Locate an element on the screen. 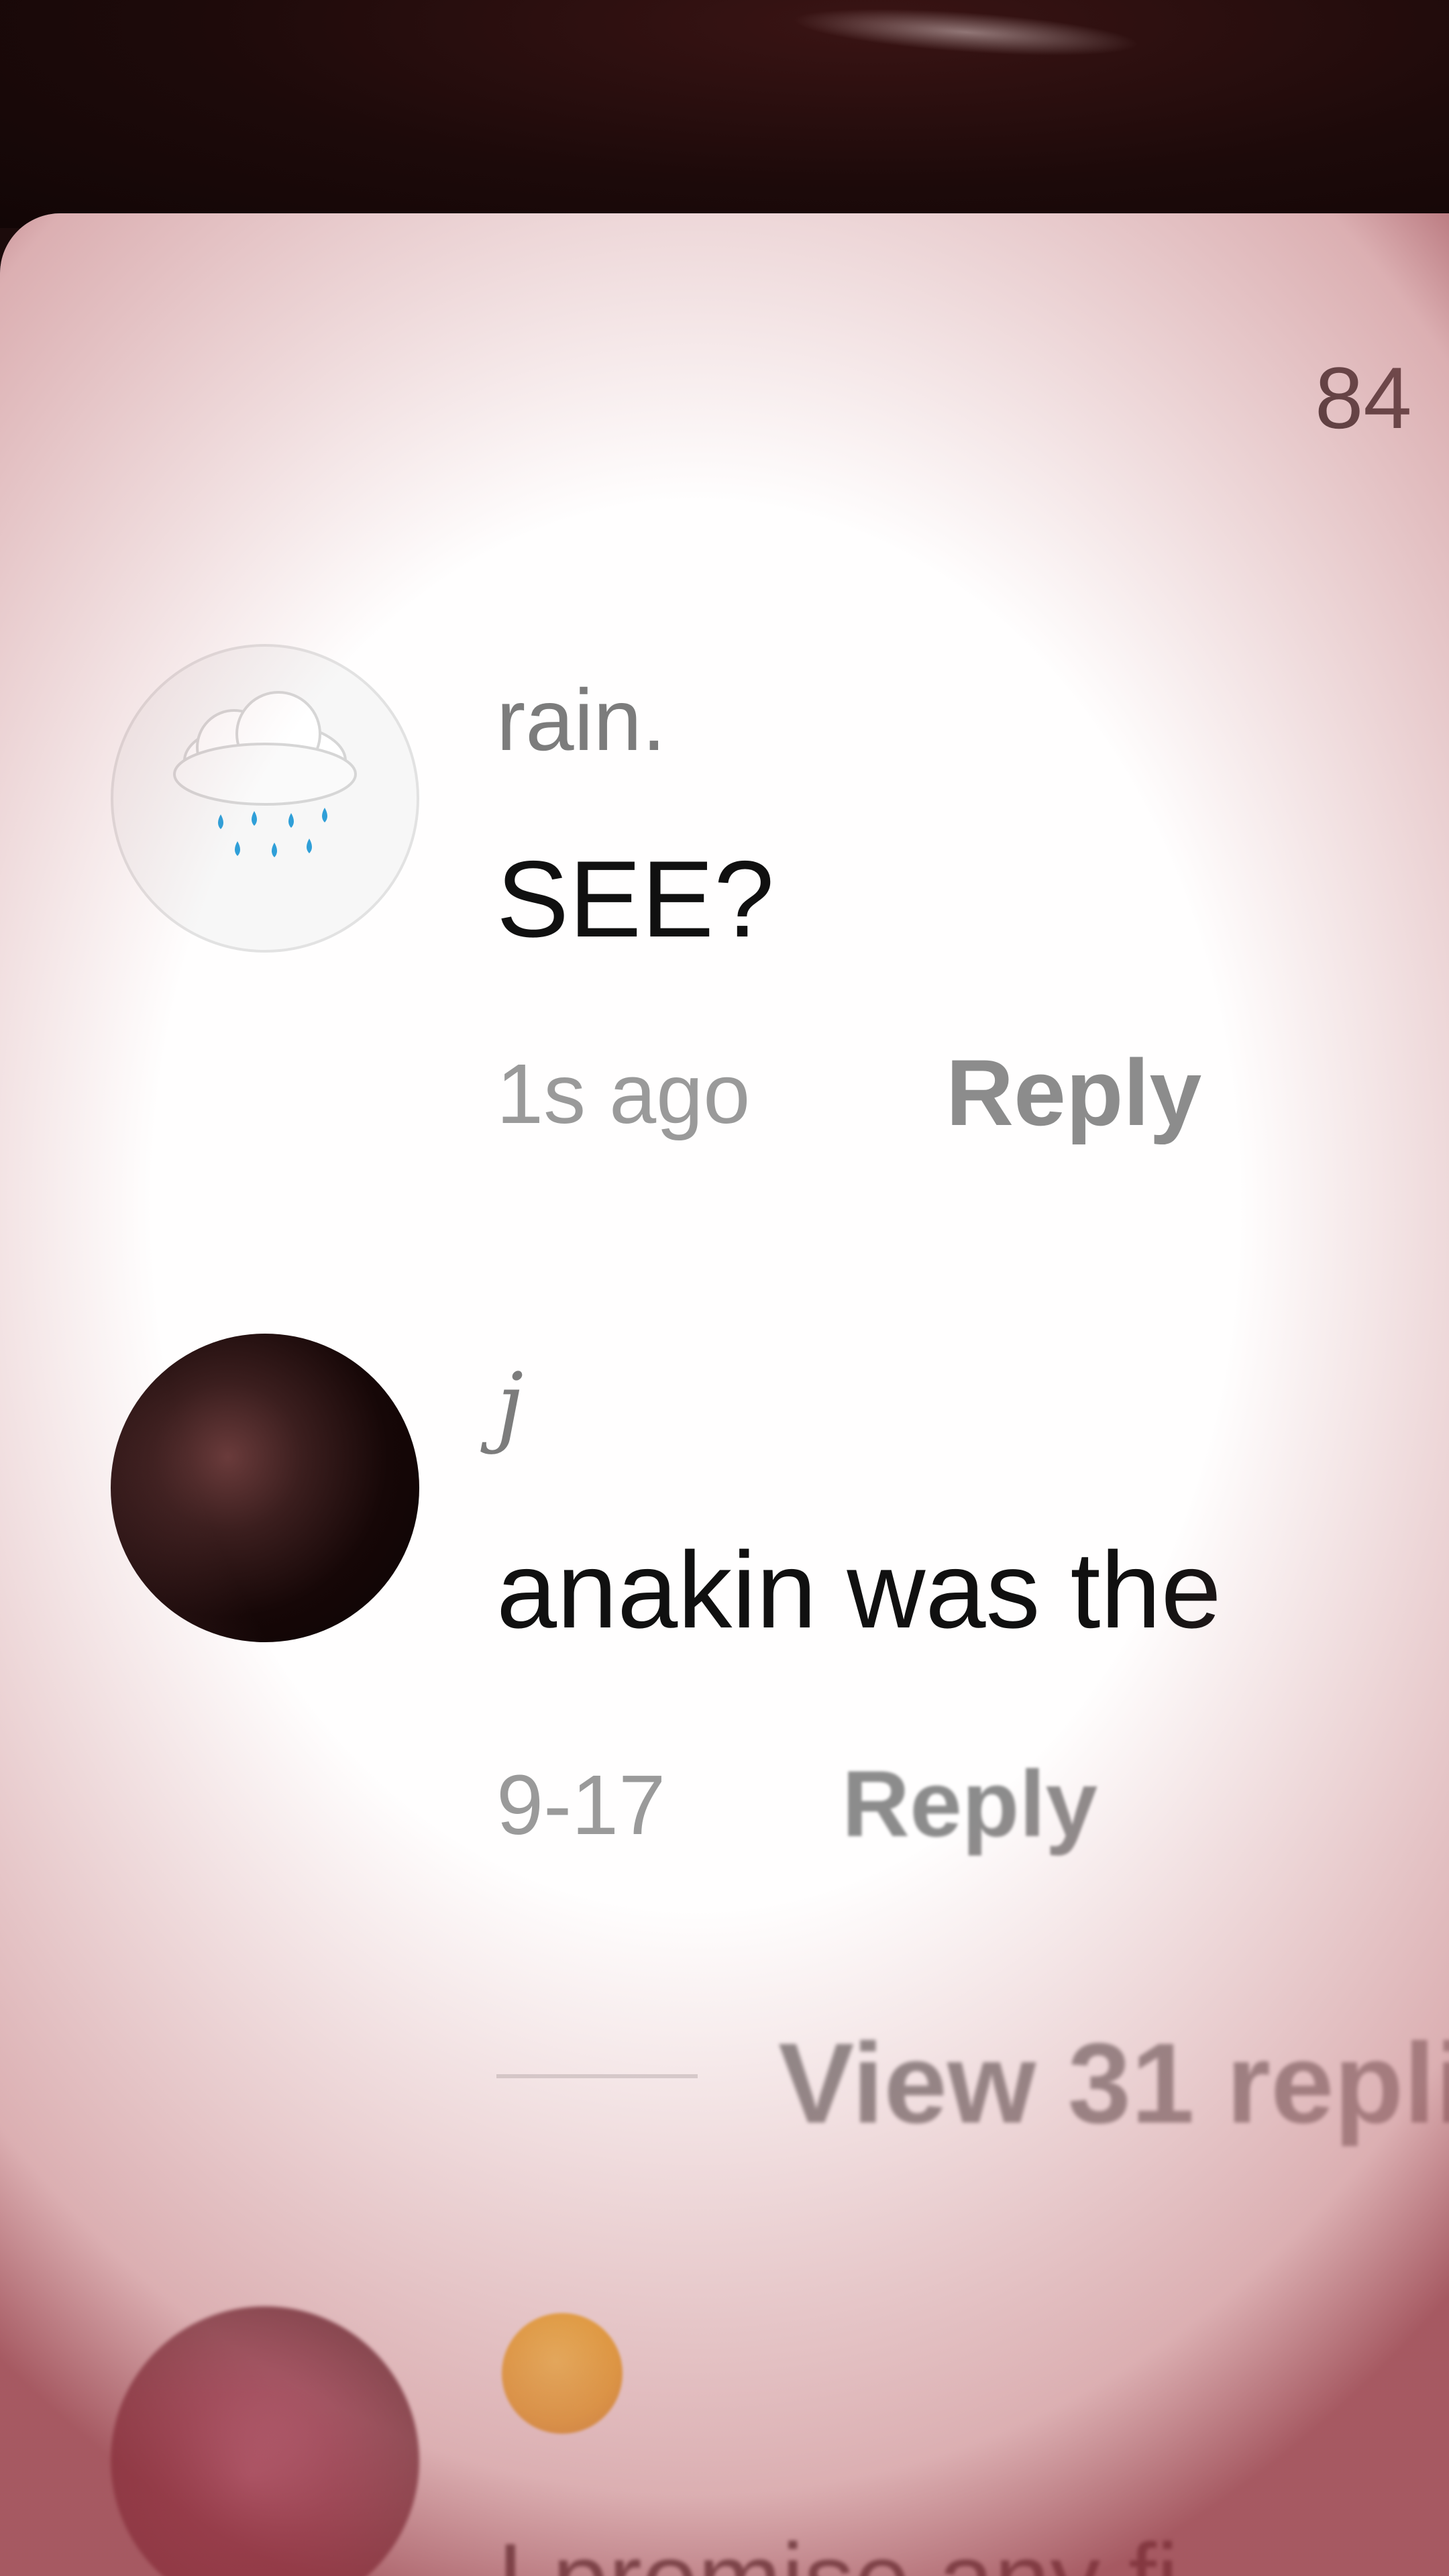 Image resolution: width=1449 pixels, height=2576 pixels. view-replies-button: View 31 repli is located at coordinates (972, 2082).